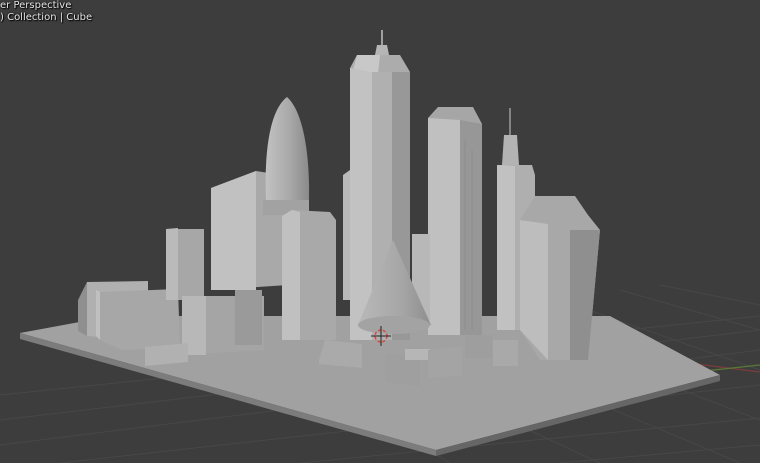 Image resolution: width=760 pixels, height=463 pixels. What do you see at coordinates (46, 17) in the screenshot?
I see `viewport-collection-info: ) Collection | Cube` at bounding box center [46, 17].